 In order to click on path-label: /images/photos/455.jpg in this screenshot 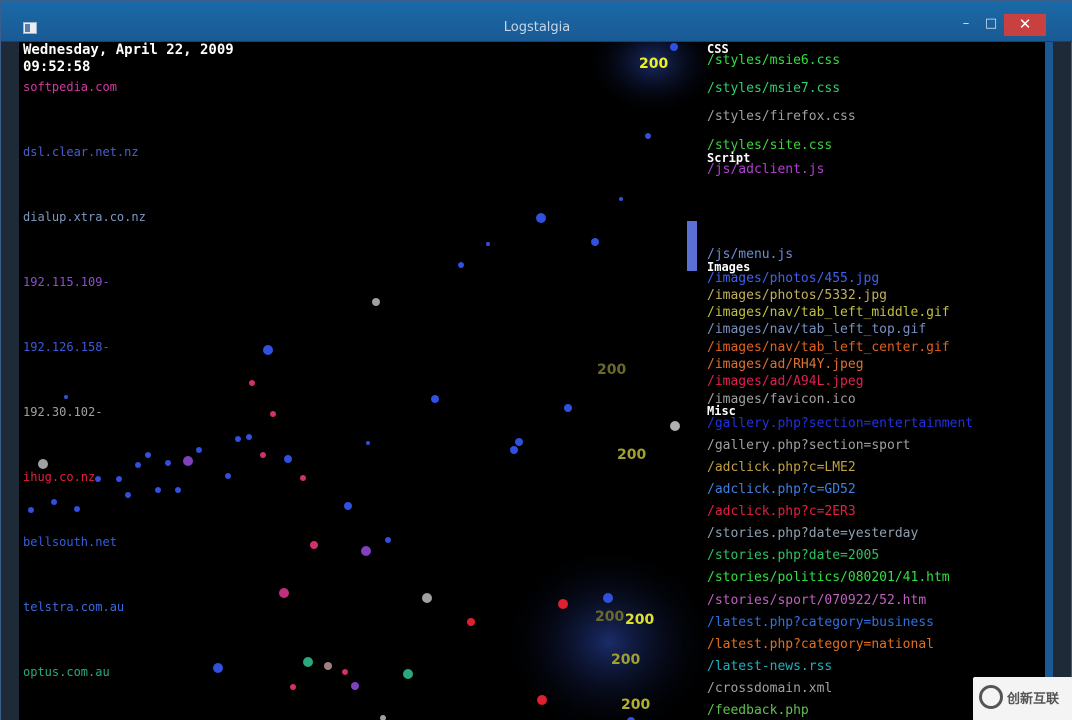, I will do `click(793, 278)`.